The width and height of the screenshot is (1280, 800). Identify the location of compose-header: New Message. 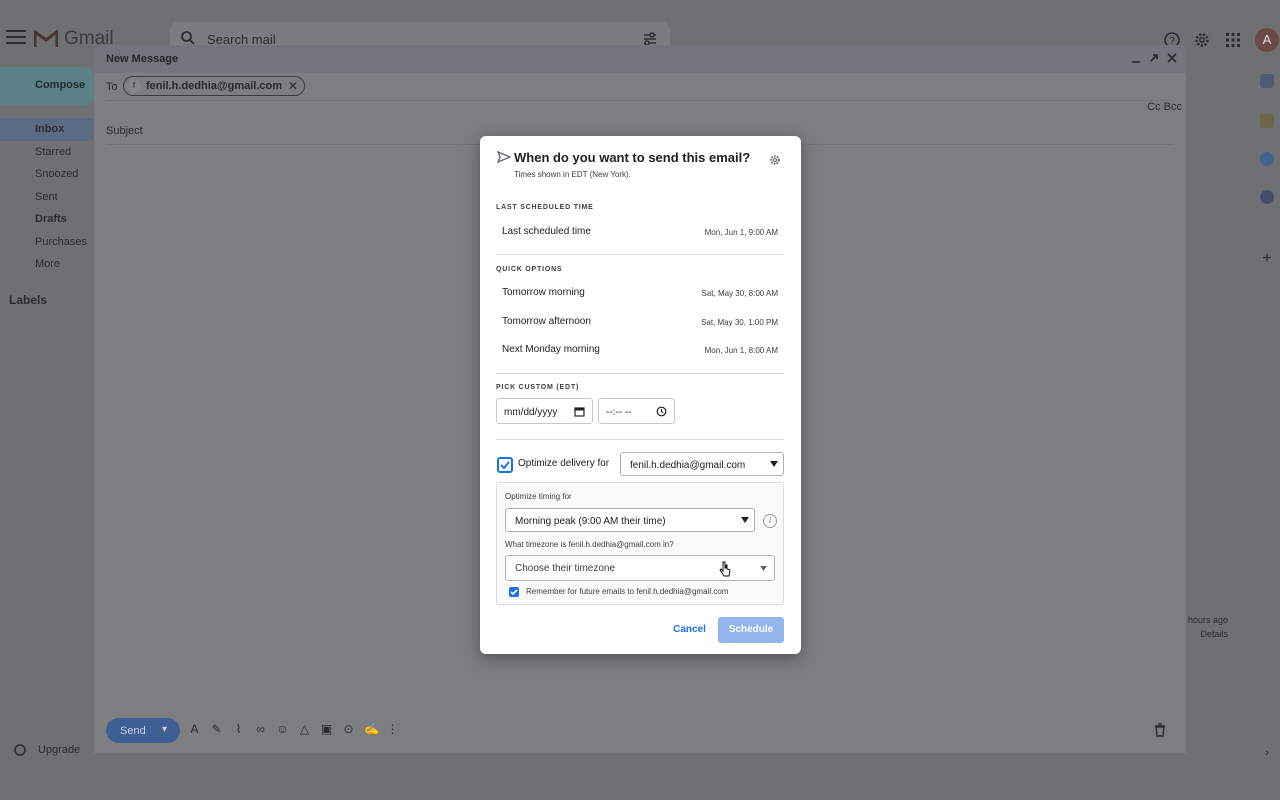
(640, 59).